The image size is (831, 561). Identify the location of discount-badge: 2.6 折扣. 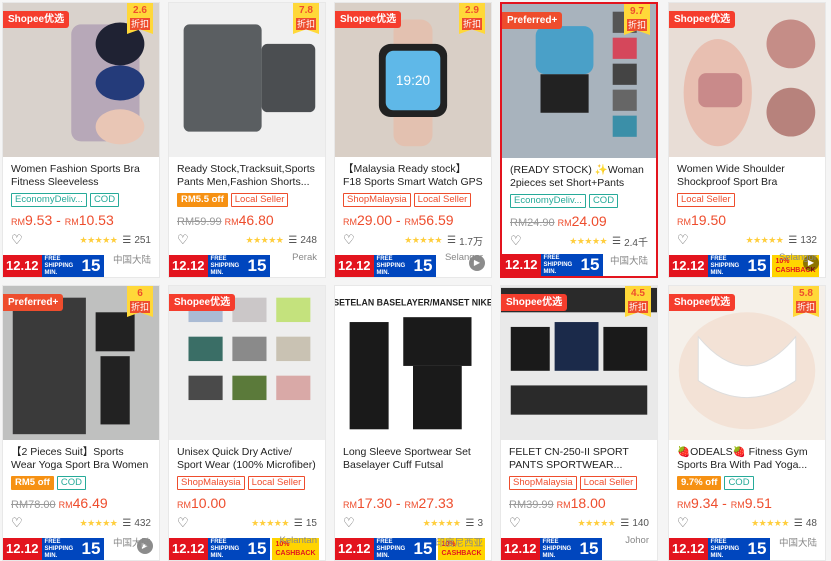
(140, 18).